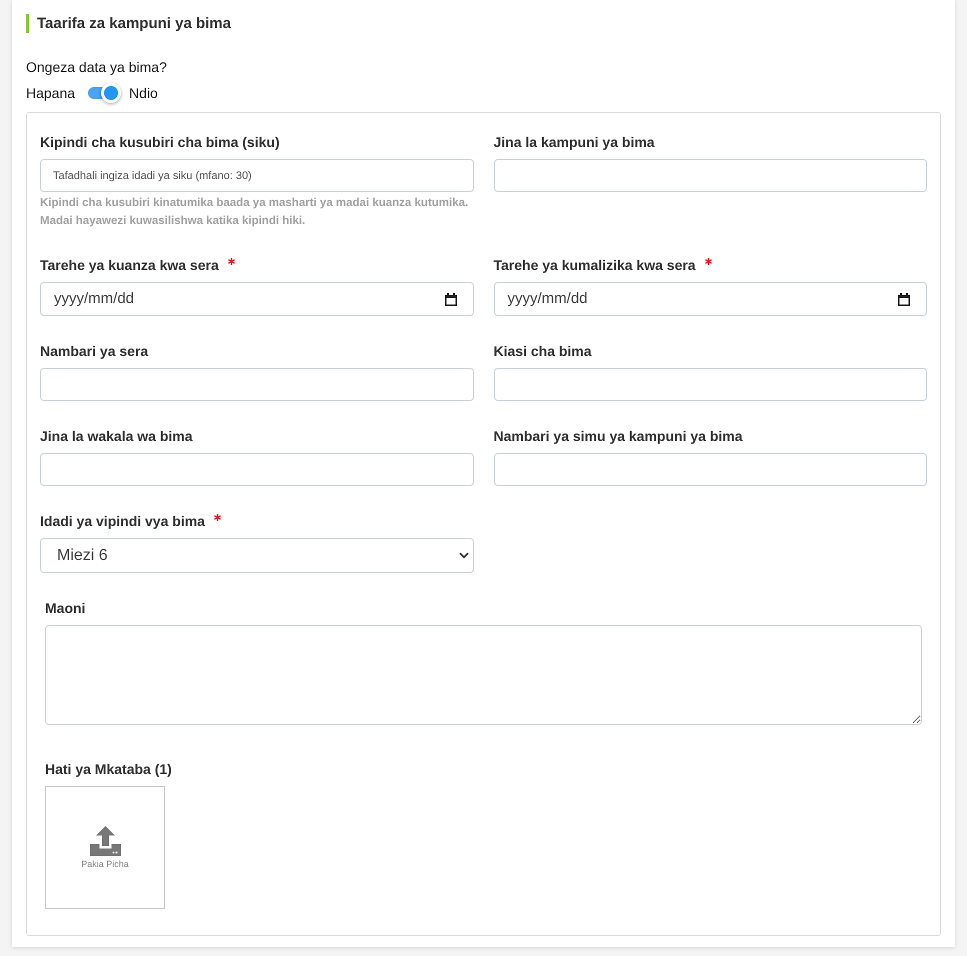 This screenshot has height=956, width=967. What do you see at coordinates (51, 93) in the screenshot?
I see `off-label: Hapana` at bounding box center [51, 93].